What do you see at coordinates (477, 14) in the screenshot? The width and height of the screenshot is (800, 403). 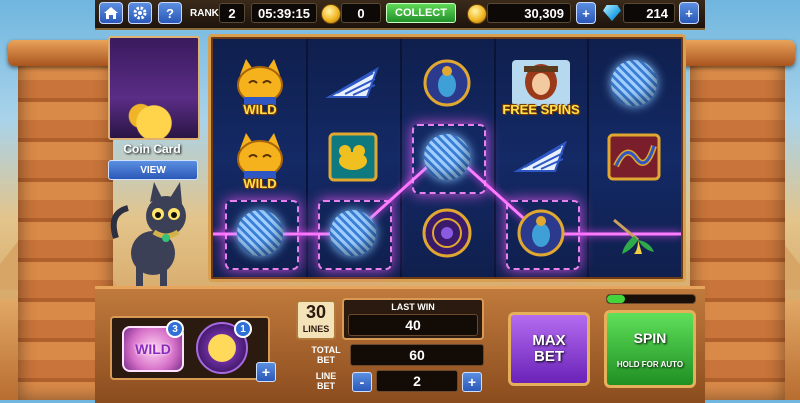 I see `coin-balance-icon` at bounding box center [477, 14].